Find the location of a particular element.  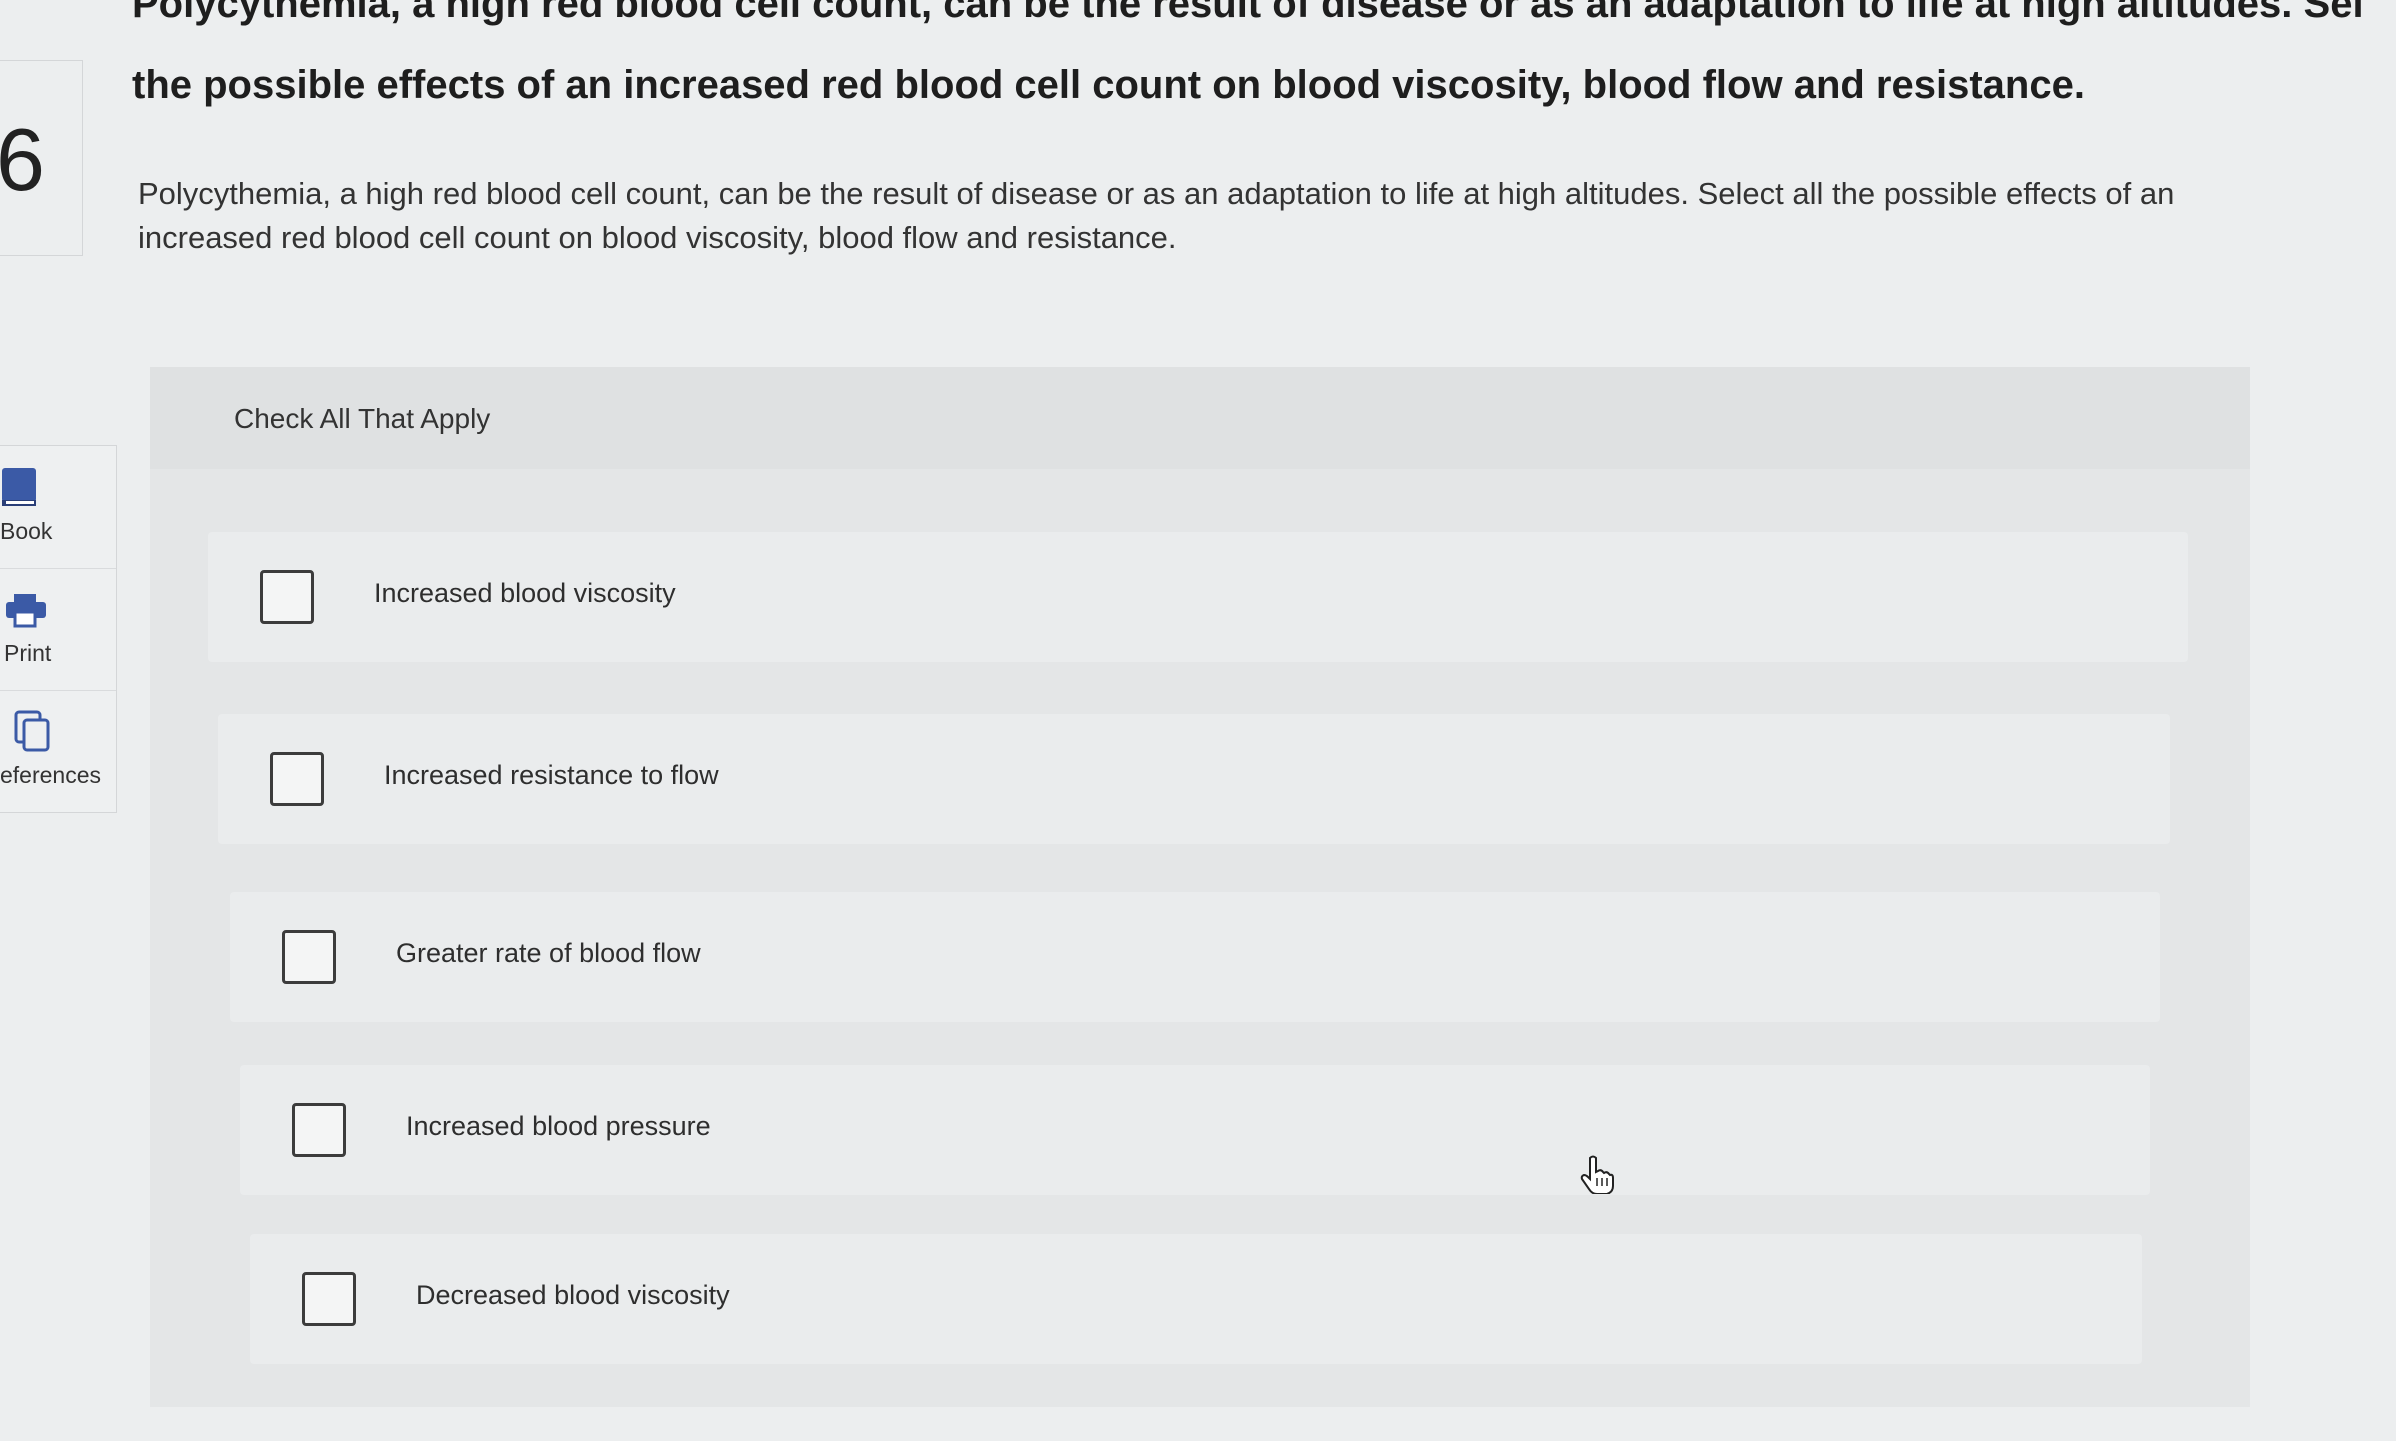

sidebar-item-print: Print is located at coordinates (58, 629).